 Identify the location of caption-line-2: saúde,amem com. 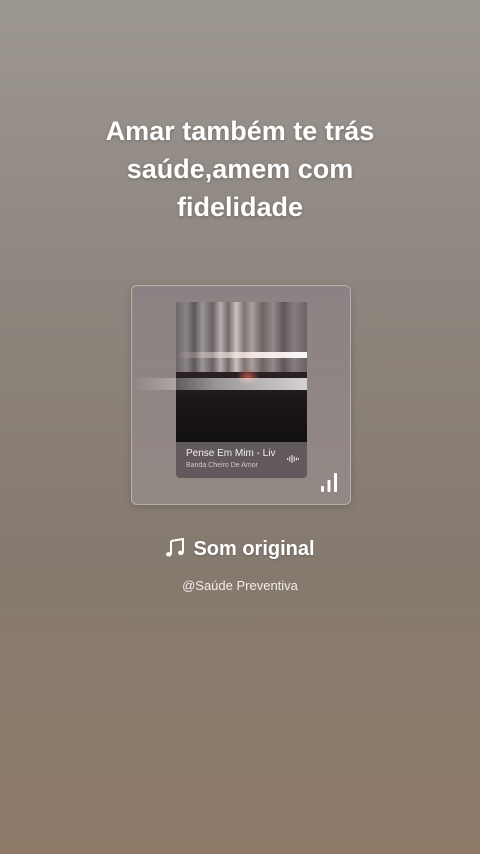
(240, 169).